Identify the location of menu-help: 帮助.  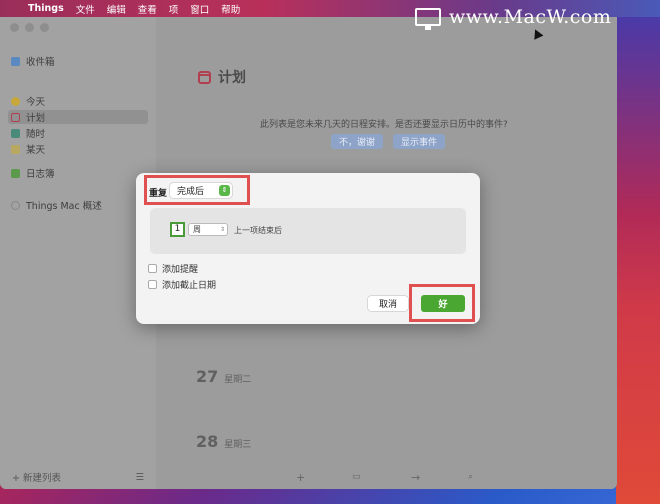
(232, 9).